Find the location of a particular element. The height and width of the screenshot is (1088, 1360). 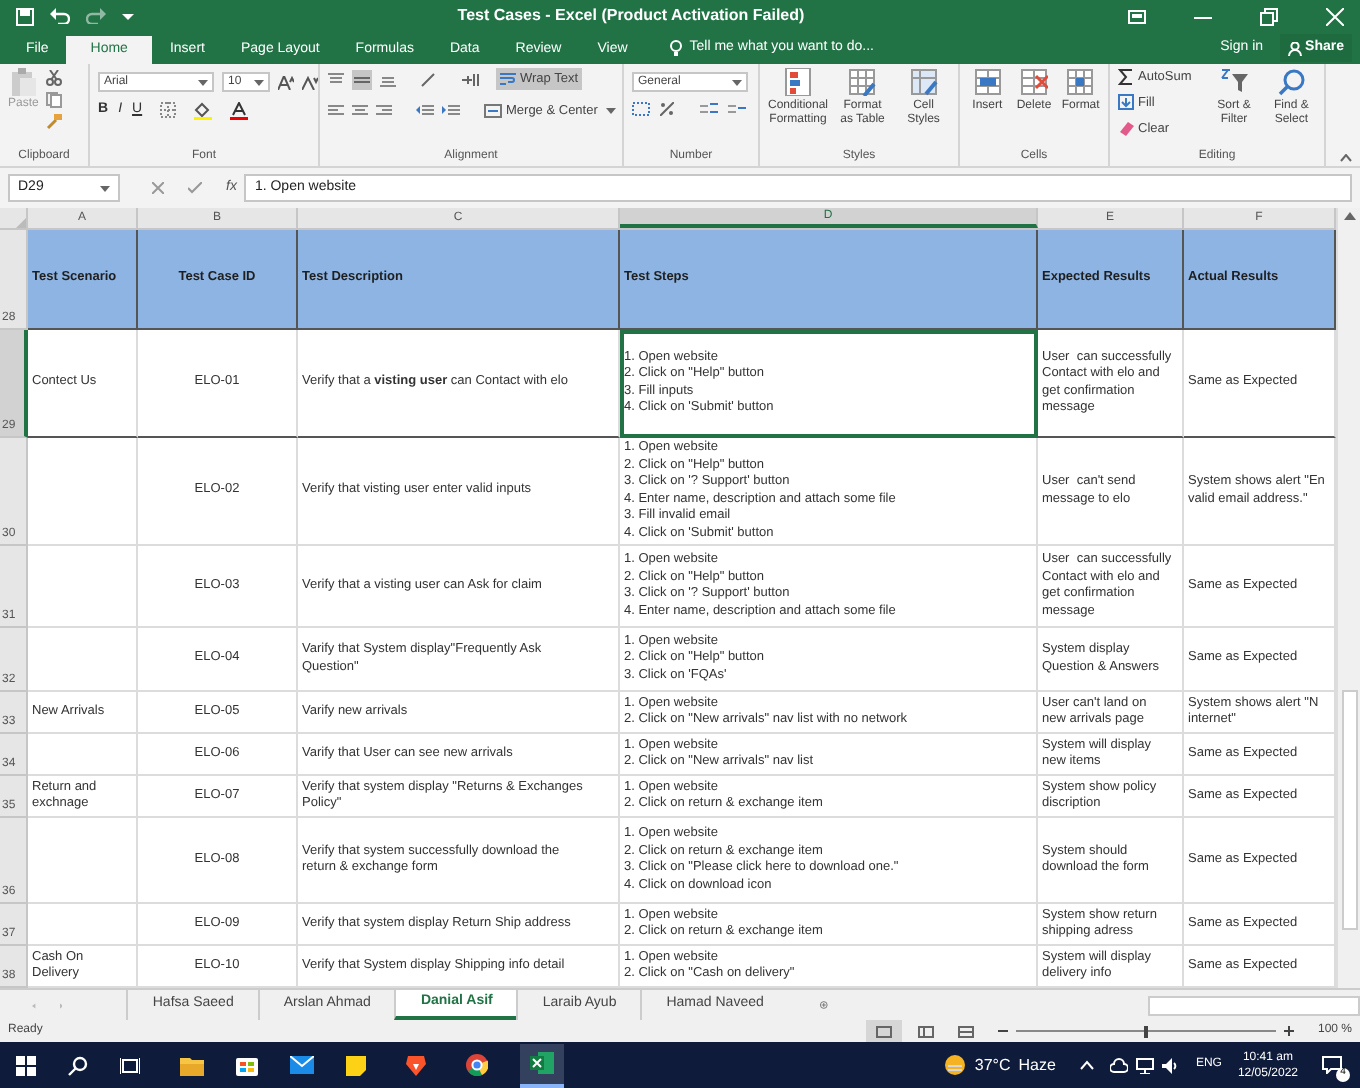

restore-icon is located at coordinates (1269, 16).